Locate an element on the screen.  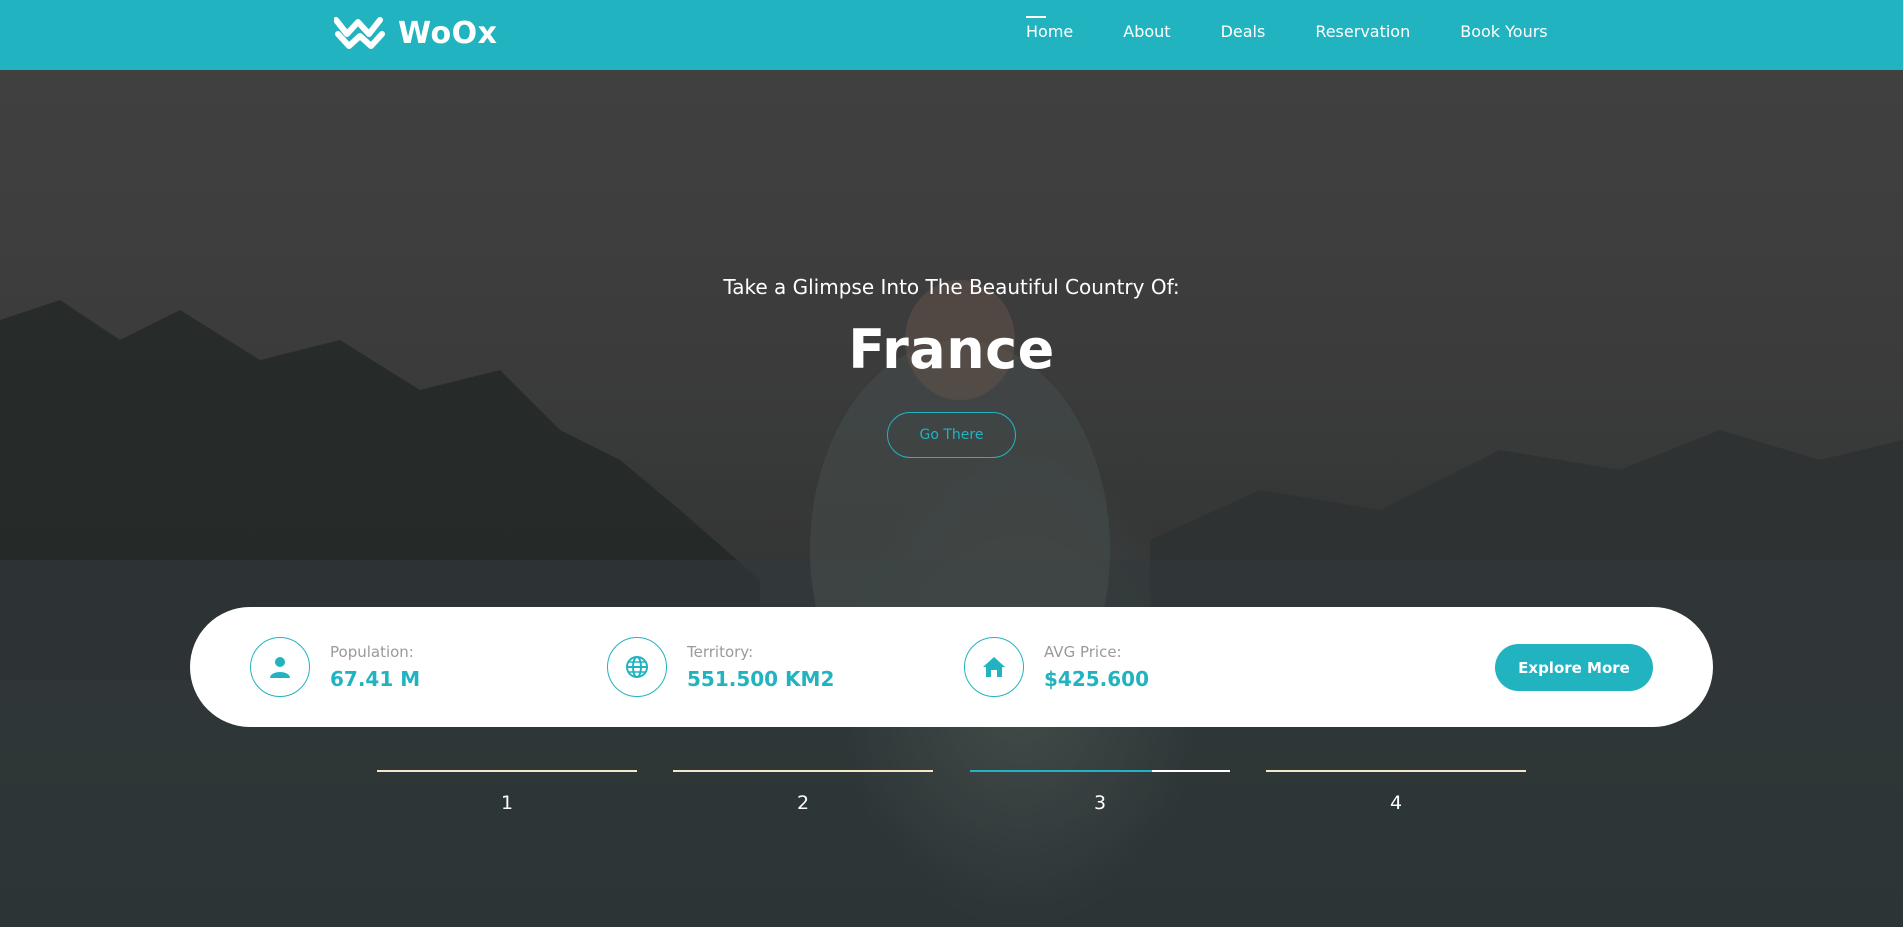
stat-value: 551.500 KM2 is located at coordinates (761, 679).